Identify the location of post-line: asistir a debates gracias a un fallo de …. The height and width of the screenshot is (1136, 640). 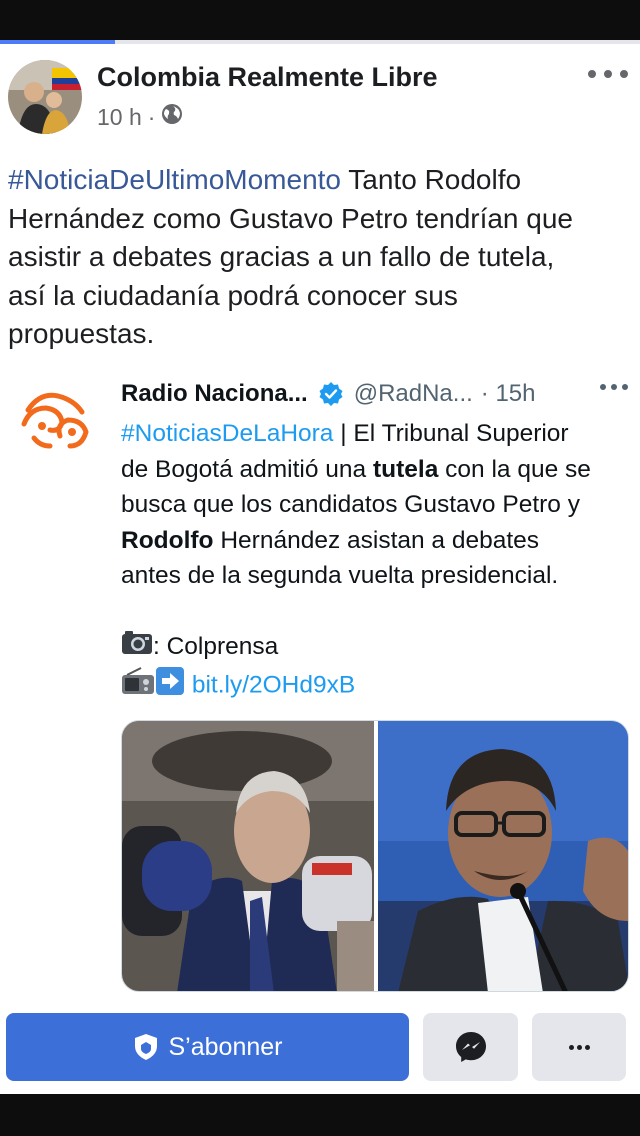
(281, 256).